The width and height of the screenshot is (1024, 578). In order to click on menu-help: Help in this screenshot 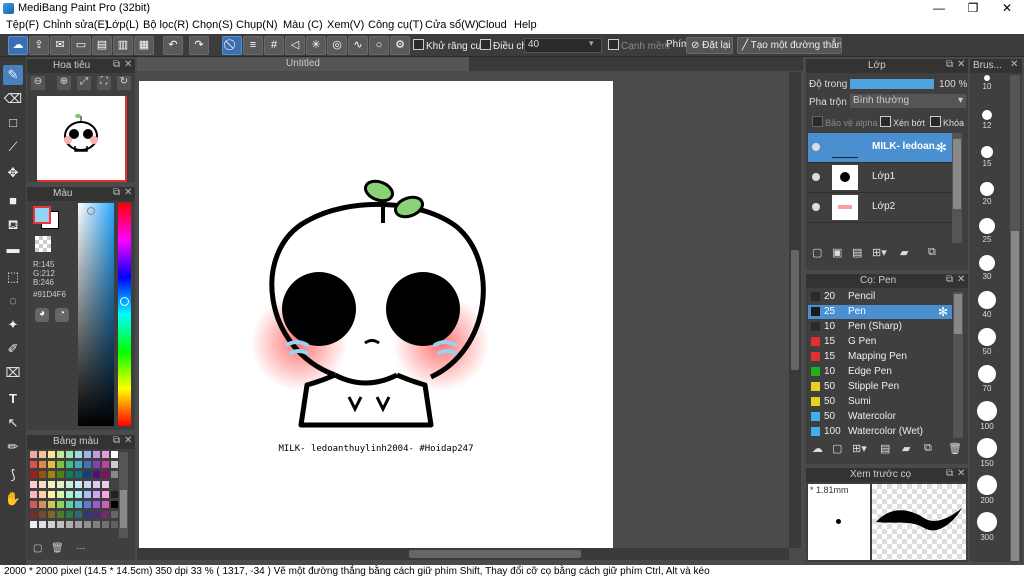, I will do `click(525, 25)`.